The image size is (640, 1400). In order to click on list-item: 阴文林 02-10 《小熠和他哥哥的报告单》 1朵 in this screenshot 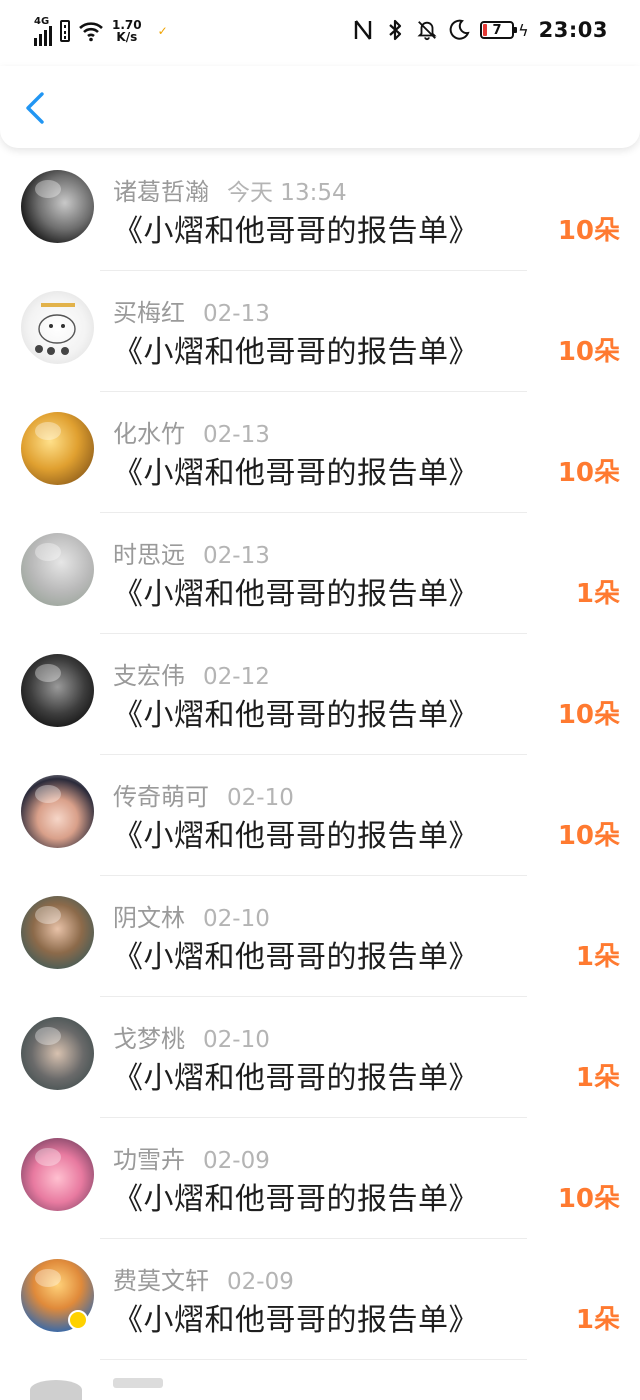, I will do `click(320, 936)`.